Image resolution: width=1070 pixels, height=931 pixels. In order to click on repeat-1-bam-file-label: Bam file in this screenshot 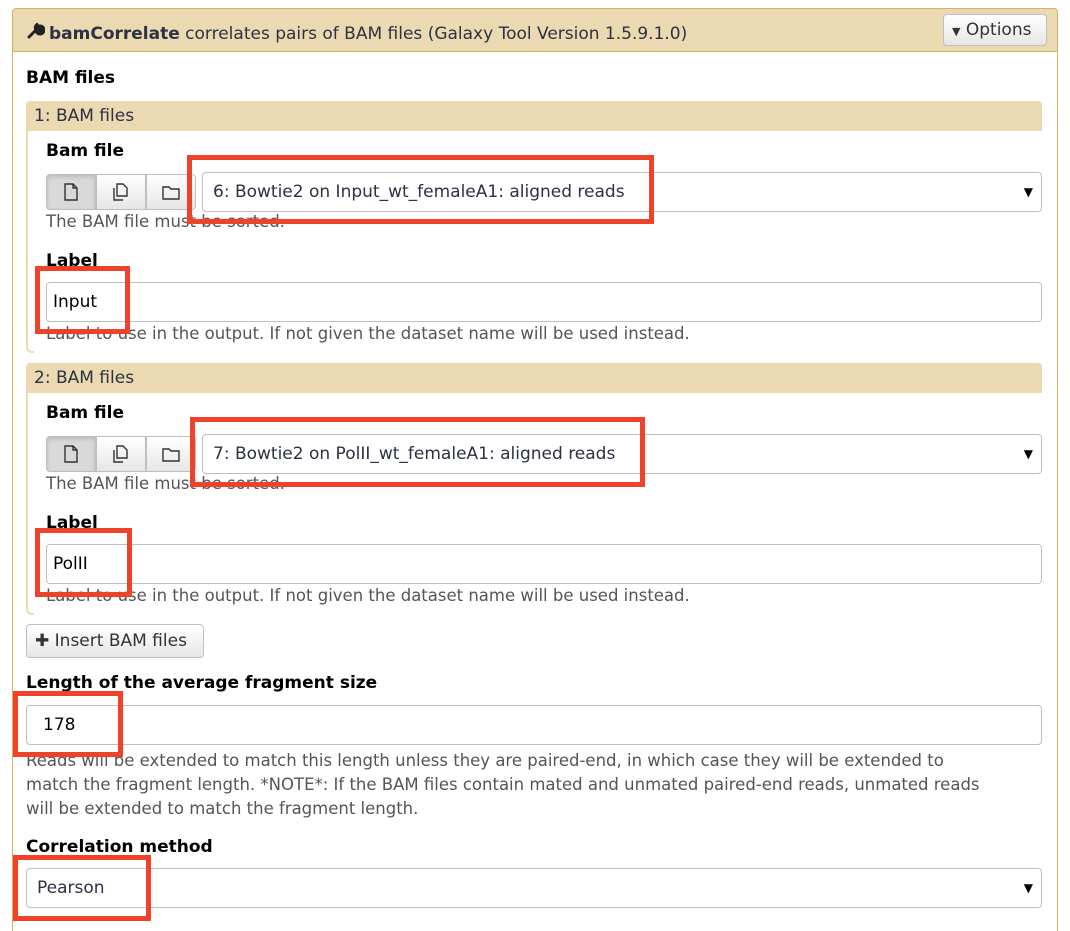, I will do `click(85, 151)`.